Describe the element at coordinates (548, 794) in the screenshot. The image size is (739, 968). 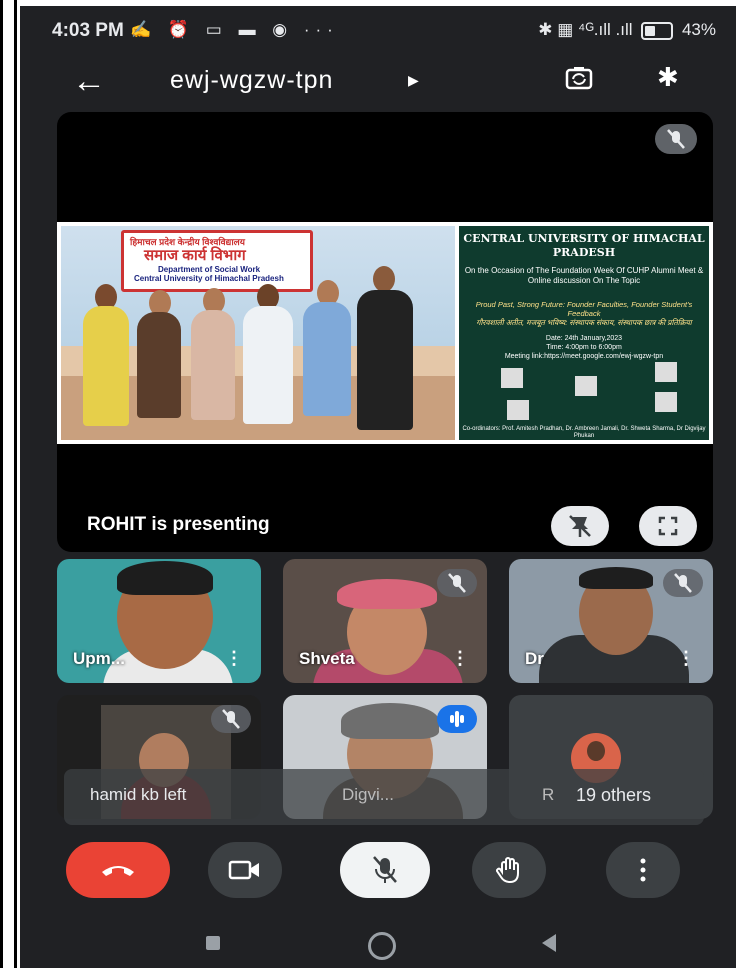
I see `participant-name: R` at that location.